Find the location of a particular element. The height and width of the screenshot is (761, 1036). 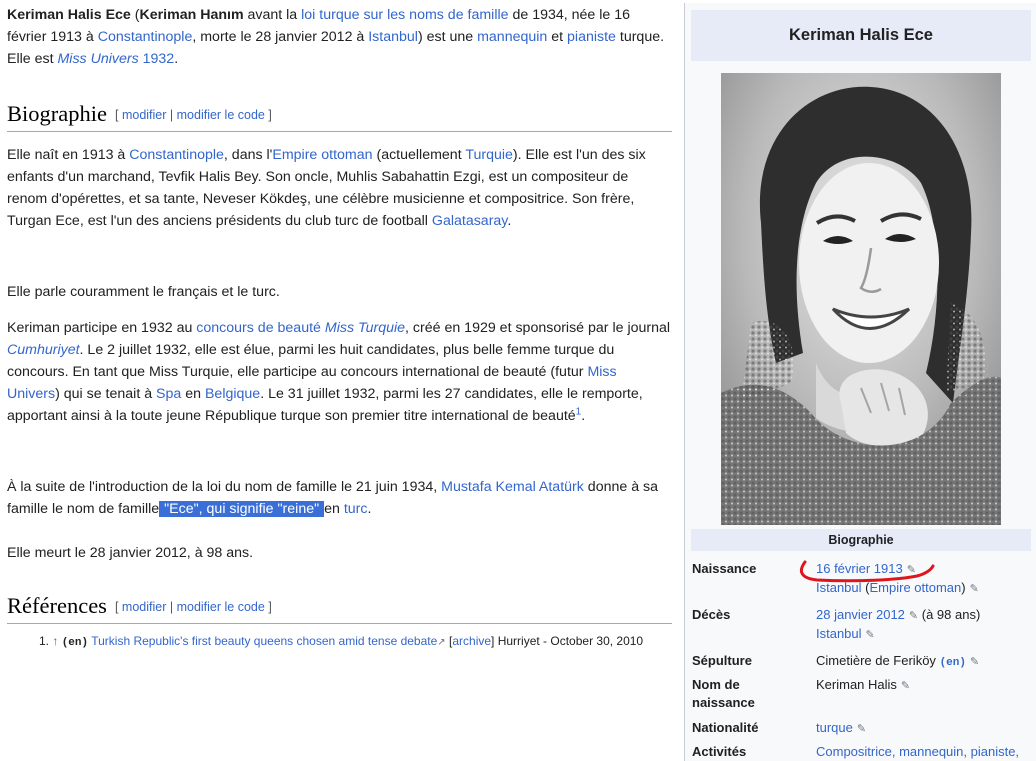

row-label: Nom de naissance is located at coordinates (723, 693).